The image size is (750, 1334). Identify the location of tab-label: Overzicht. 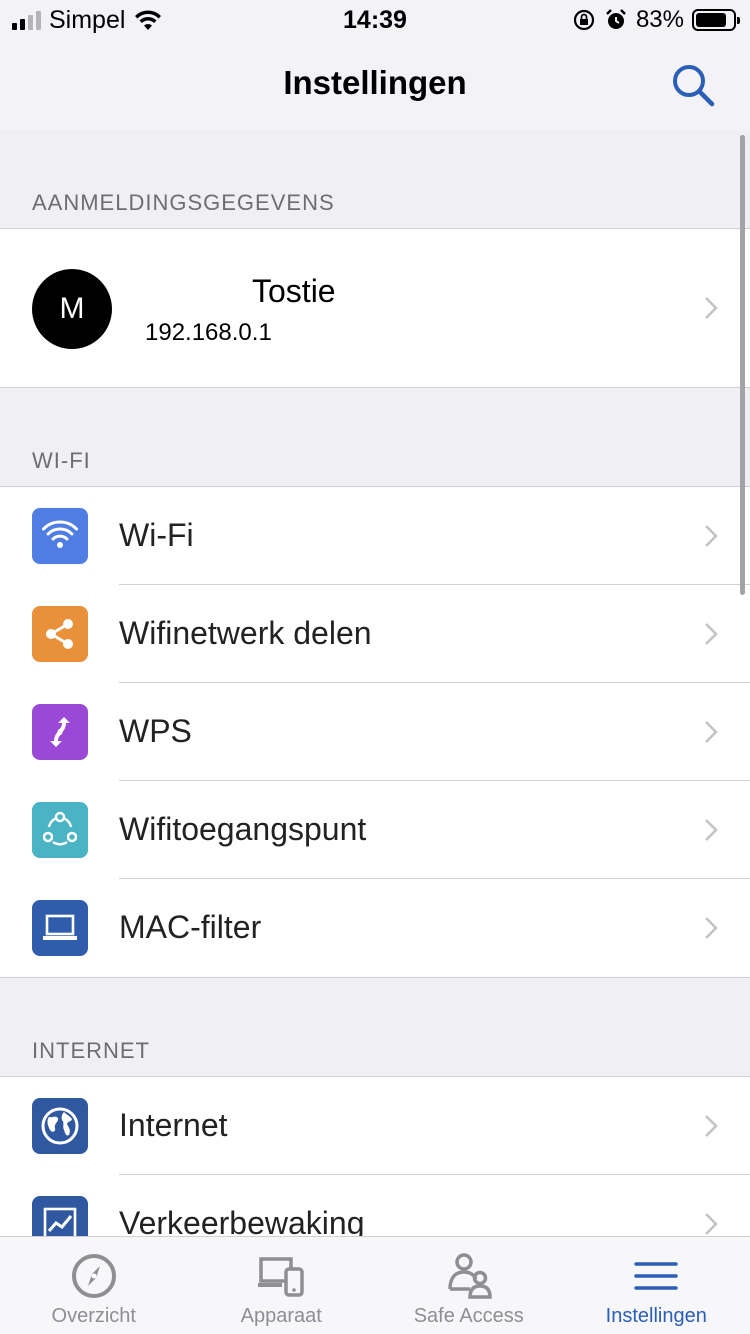
(93, 1316).